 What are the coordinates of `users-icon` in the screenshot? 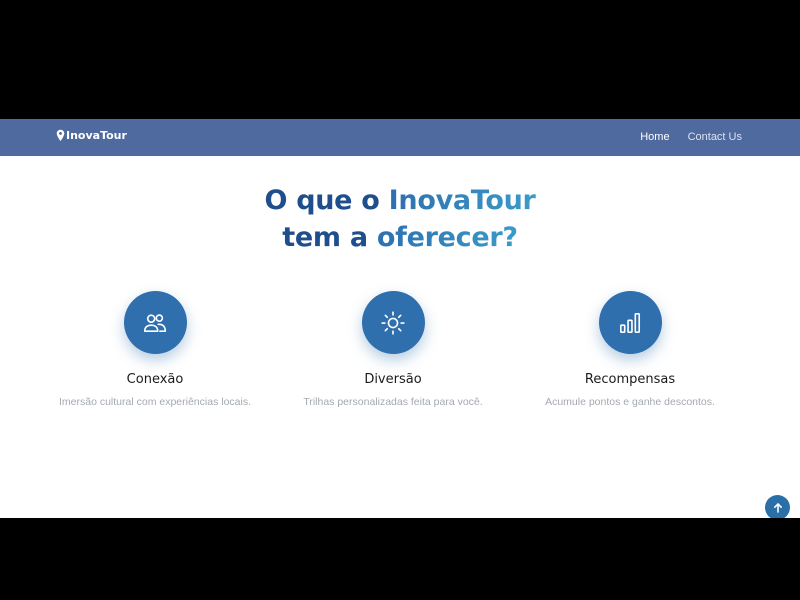 It's located at (155, 322).